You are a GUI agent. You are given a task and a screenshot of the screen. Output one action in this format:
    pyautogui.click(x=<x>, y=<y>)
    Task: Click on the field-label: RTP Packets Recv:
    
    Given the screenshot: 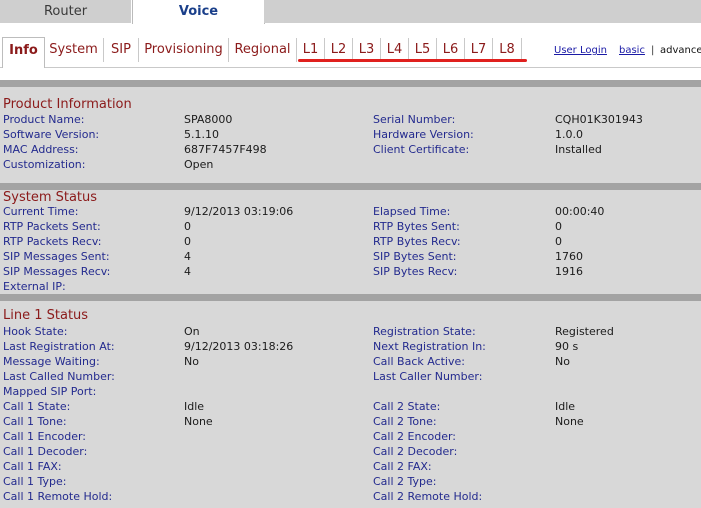 What is the action you would take?
    pyautogui.click(x=52, y=241)
    